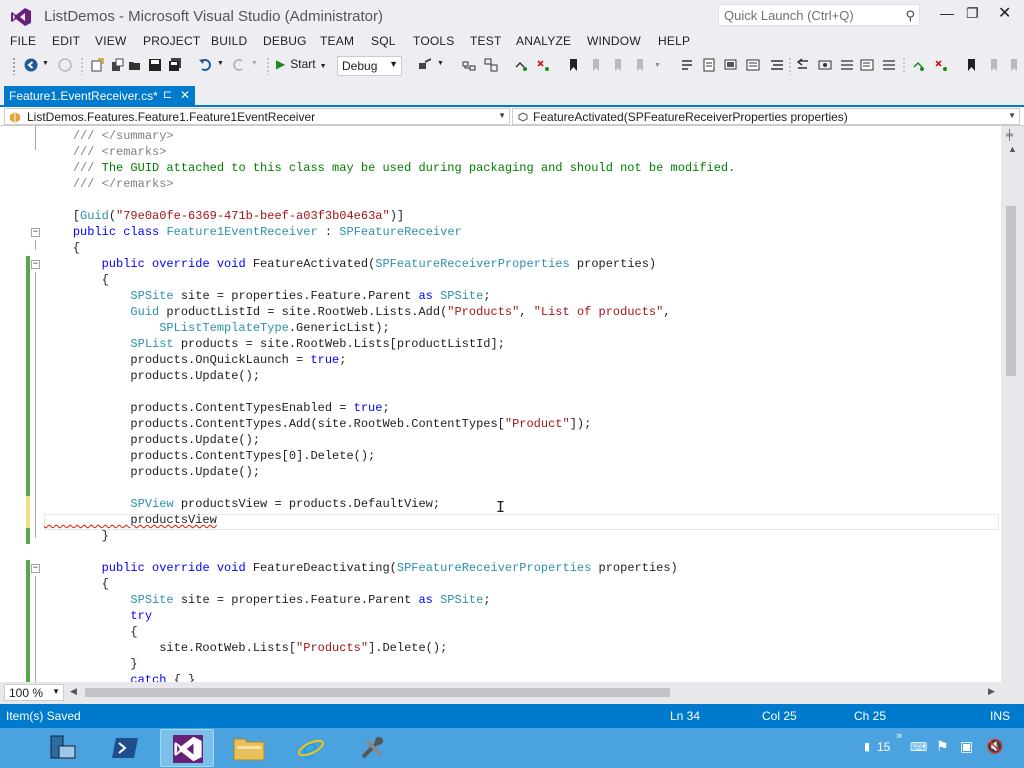 The height and width of the screenshot is (768, 1024). I want to click on next-bookmark-icon, so click(617, 65).